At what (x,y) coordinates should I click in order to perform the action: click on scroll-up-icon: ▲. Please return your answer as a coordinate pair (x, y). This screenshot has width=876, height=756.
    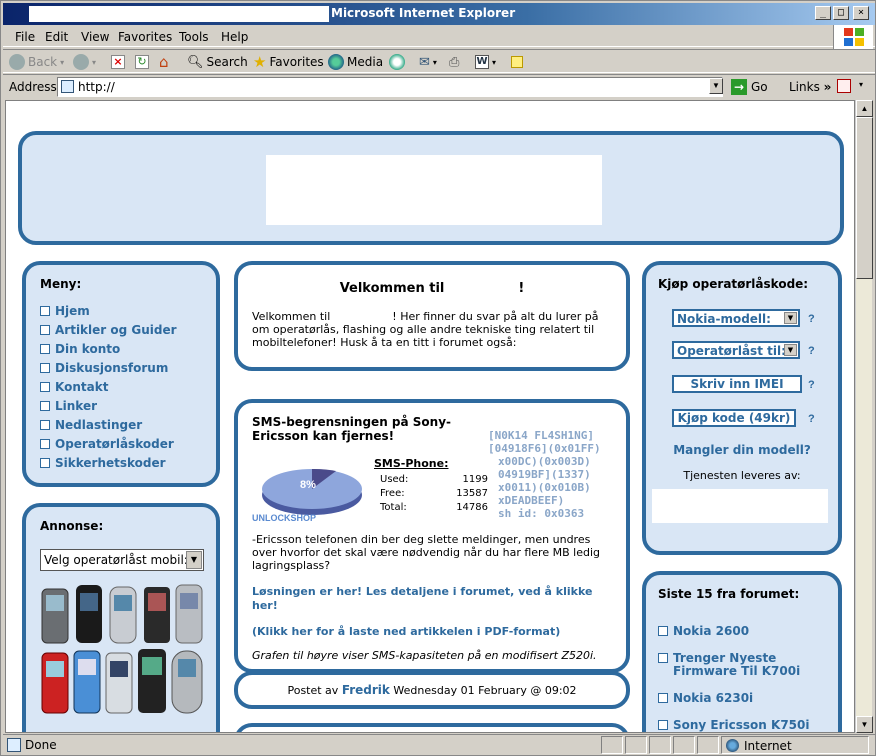
    Looking at the image, I should click on (864, 108).